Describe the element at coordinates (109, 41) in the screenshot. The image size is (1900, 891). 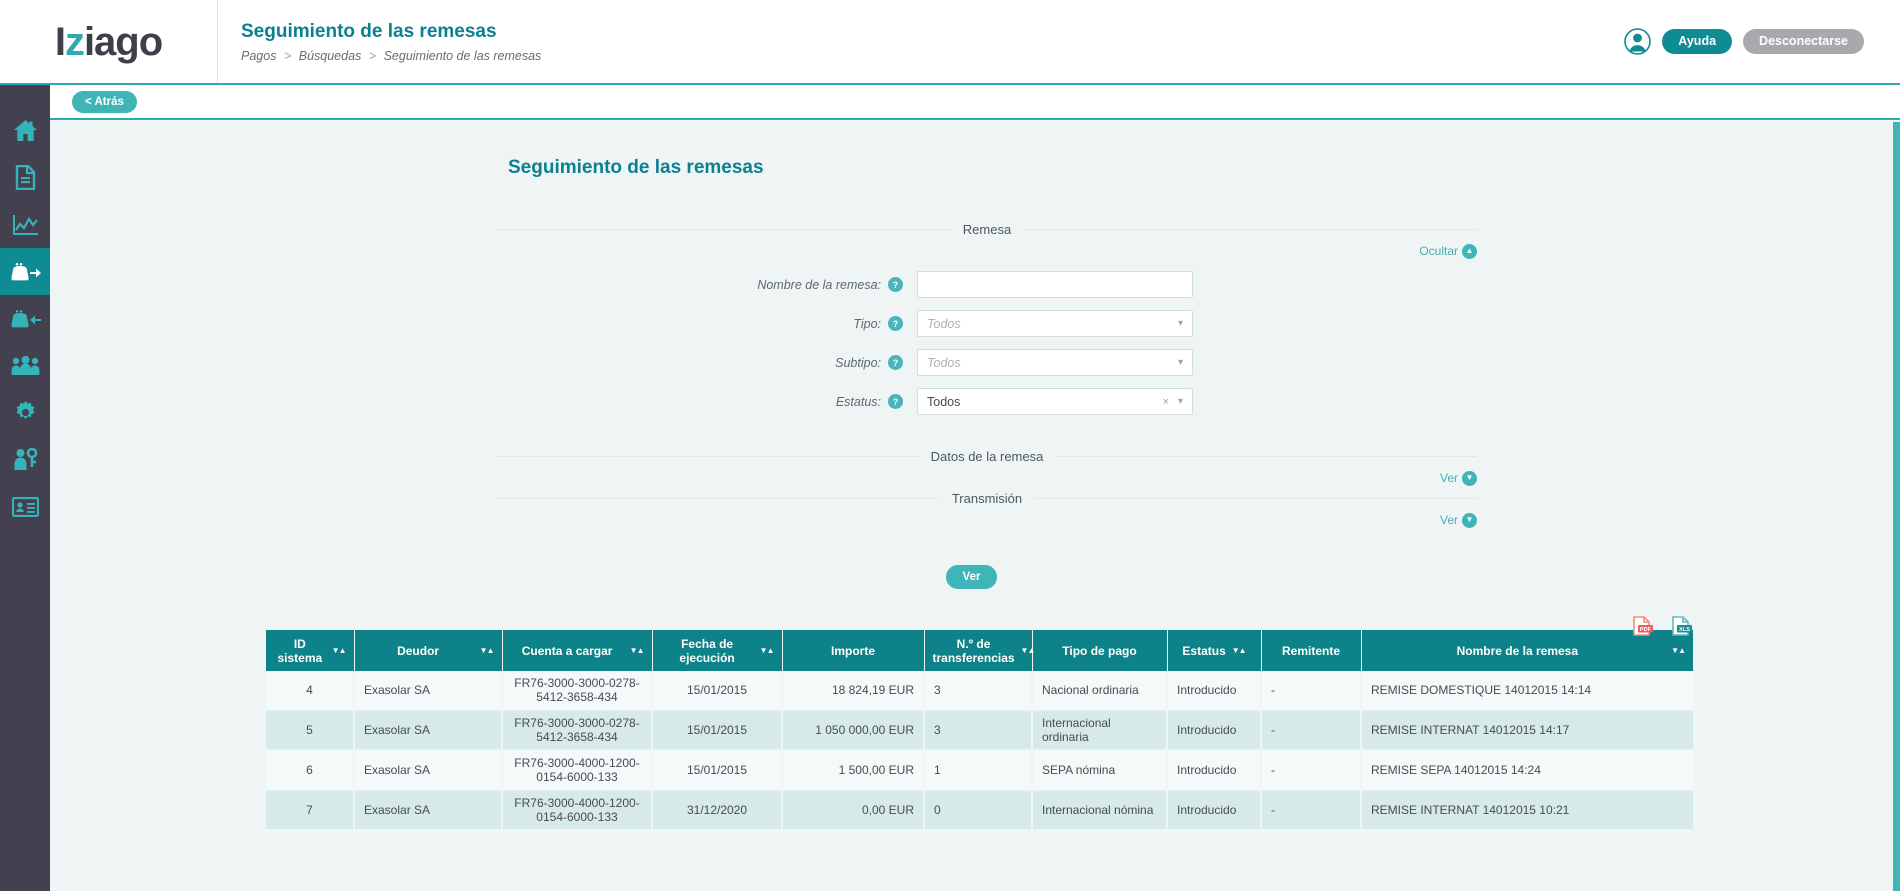
I see `logo: Iziago` at that location.